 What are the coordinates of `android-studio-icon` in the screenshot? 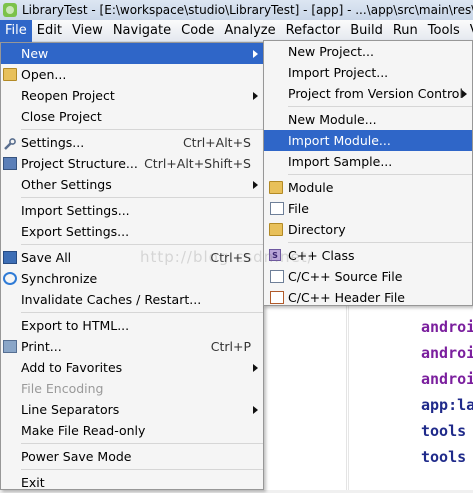 It's located at (10, 10).